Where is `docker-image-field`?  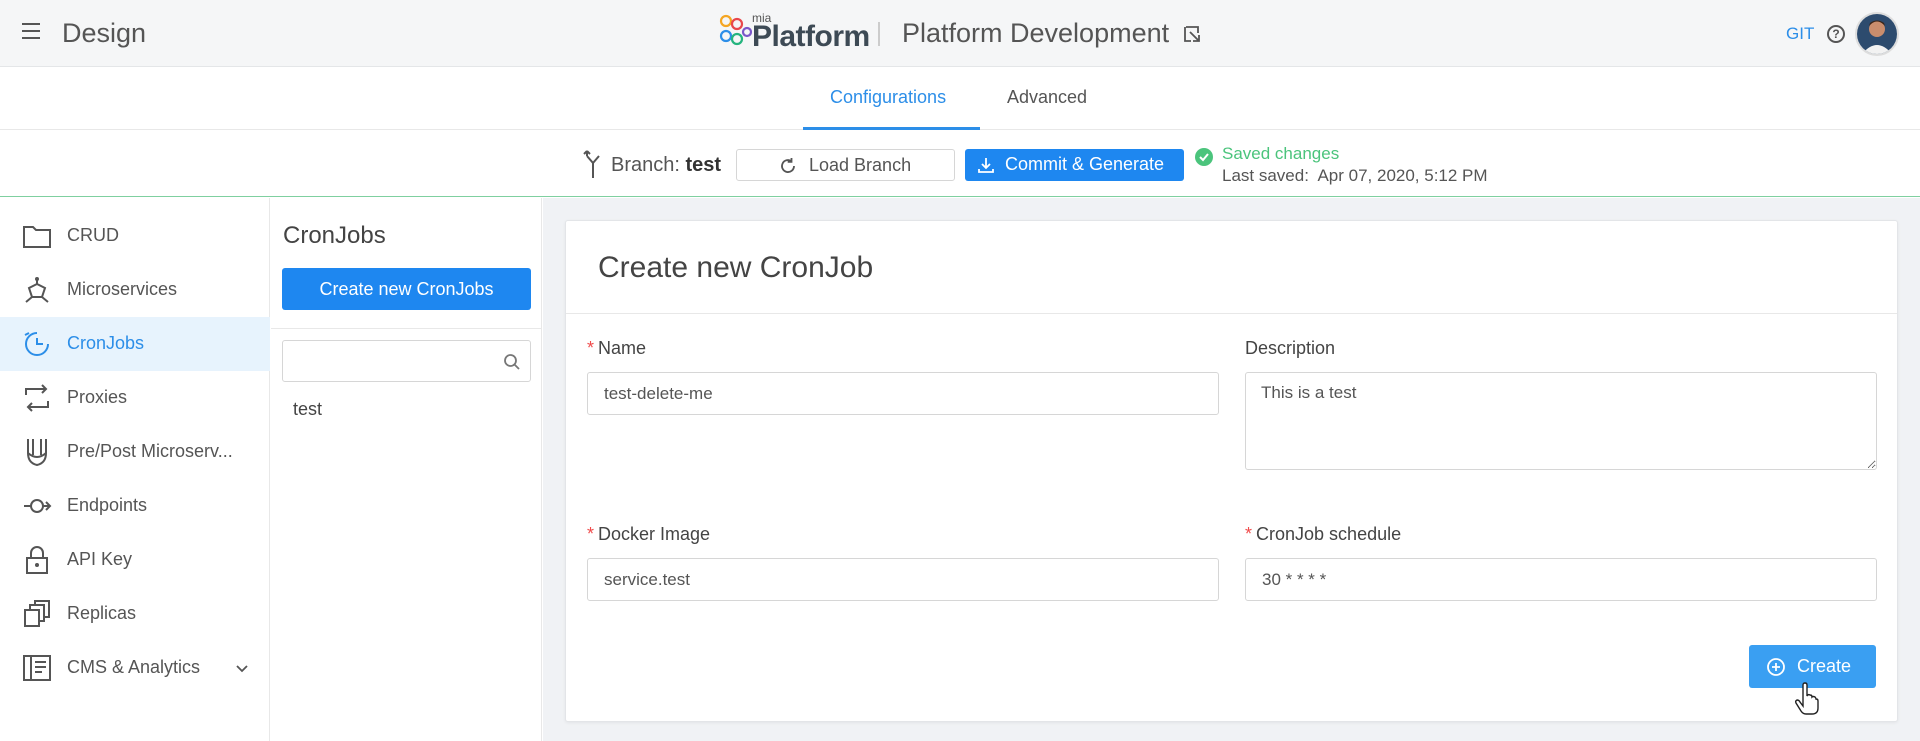
docker-image-field is located at coordinates (903, 579).